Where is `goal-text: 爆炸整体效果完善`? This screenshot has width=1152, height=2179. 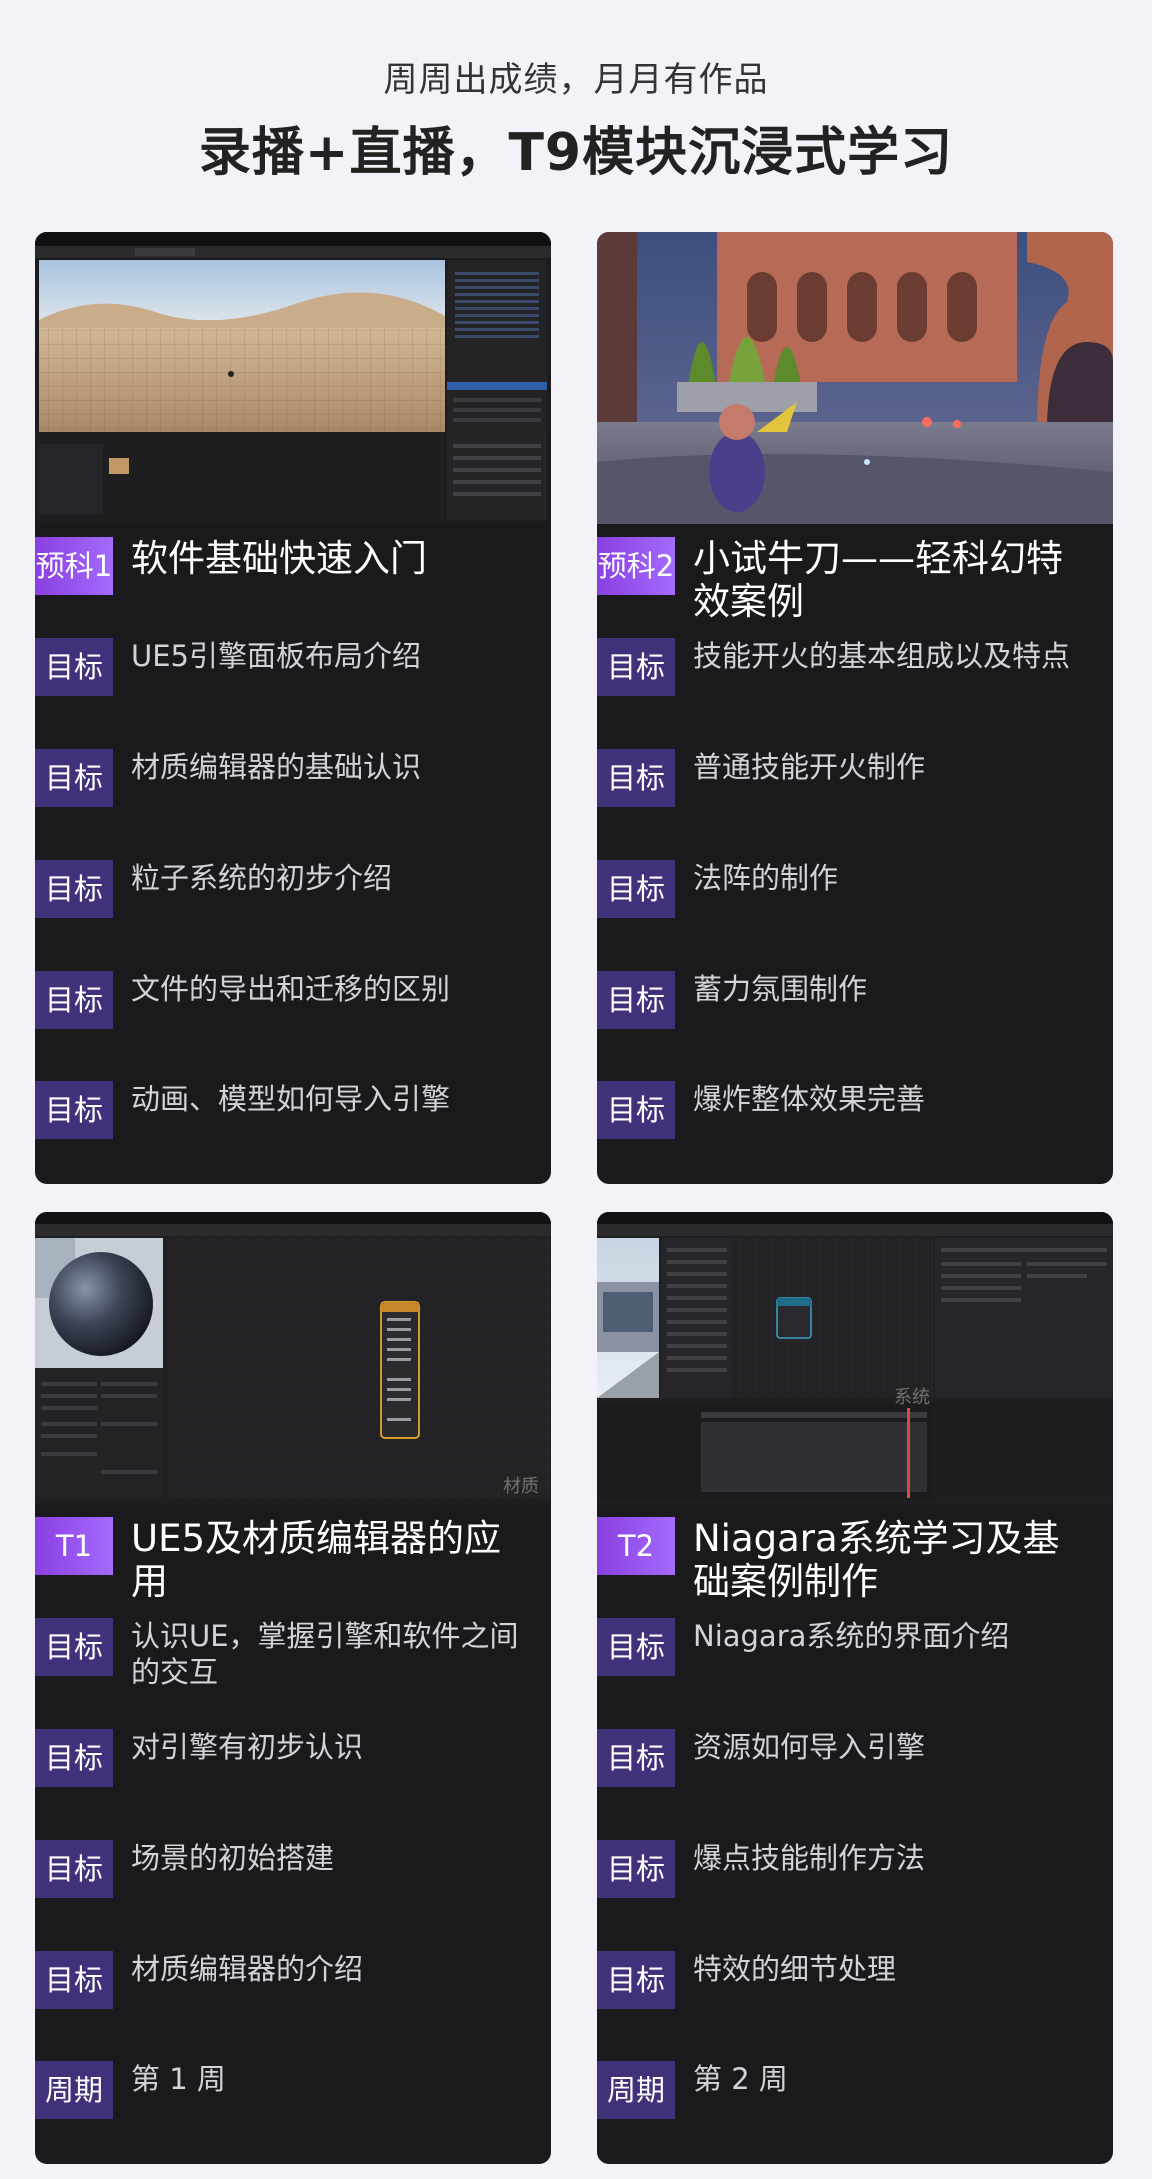
goal-text: 爆炸整体效果完善 is located at coordinates (809, 1099).